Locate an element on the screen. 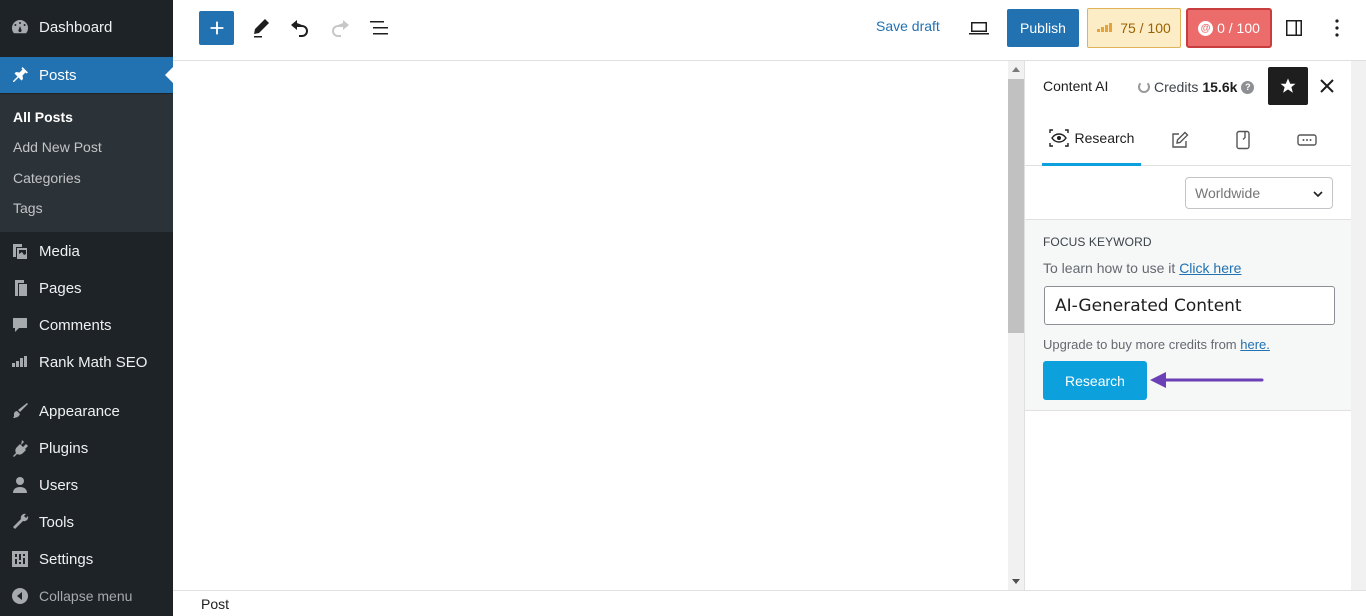  click-here-link: Click here is located at coordinates (1210, 268).